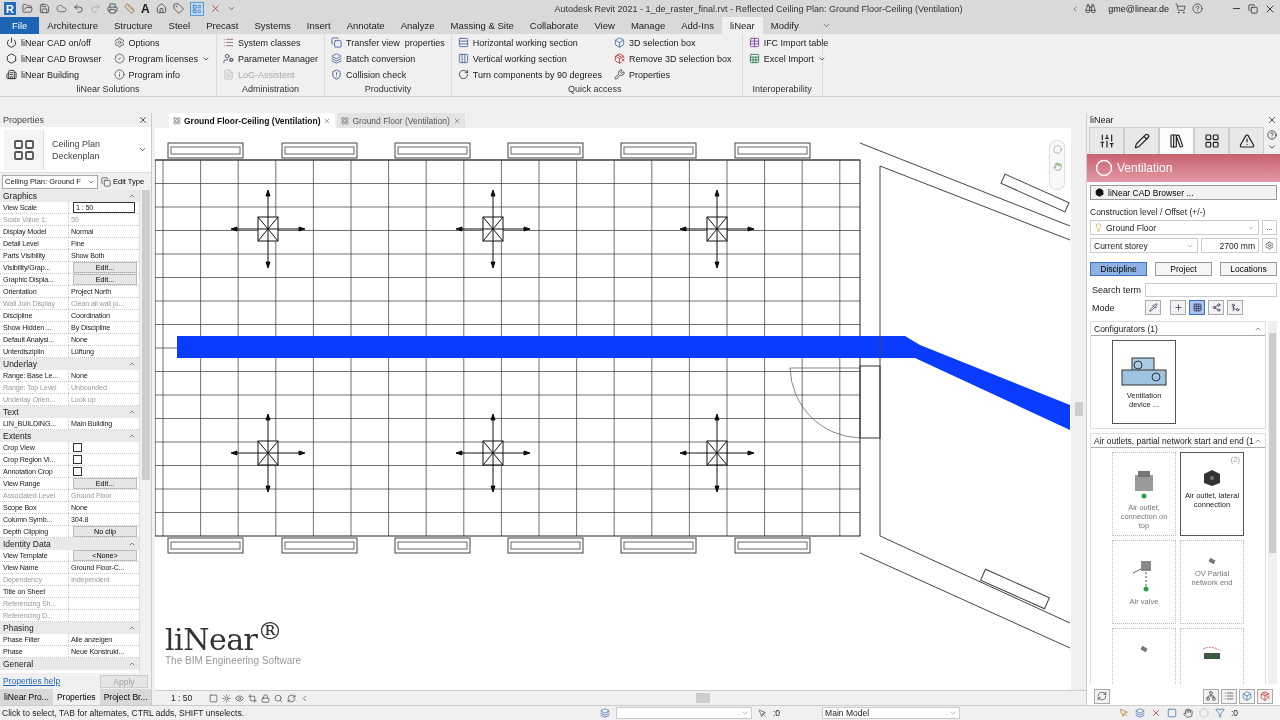  Describe the element at coordinates (76, 697) in the screenshot. I see `panel-tab: Properties` at that location.